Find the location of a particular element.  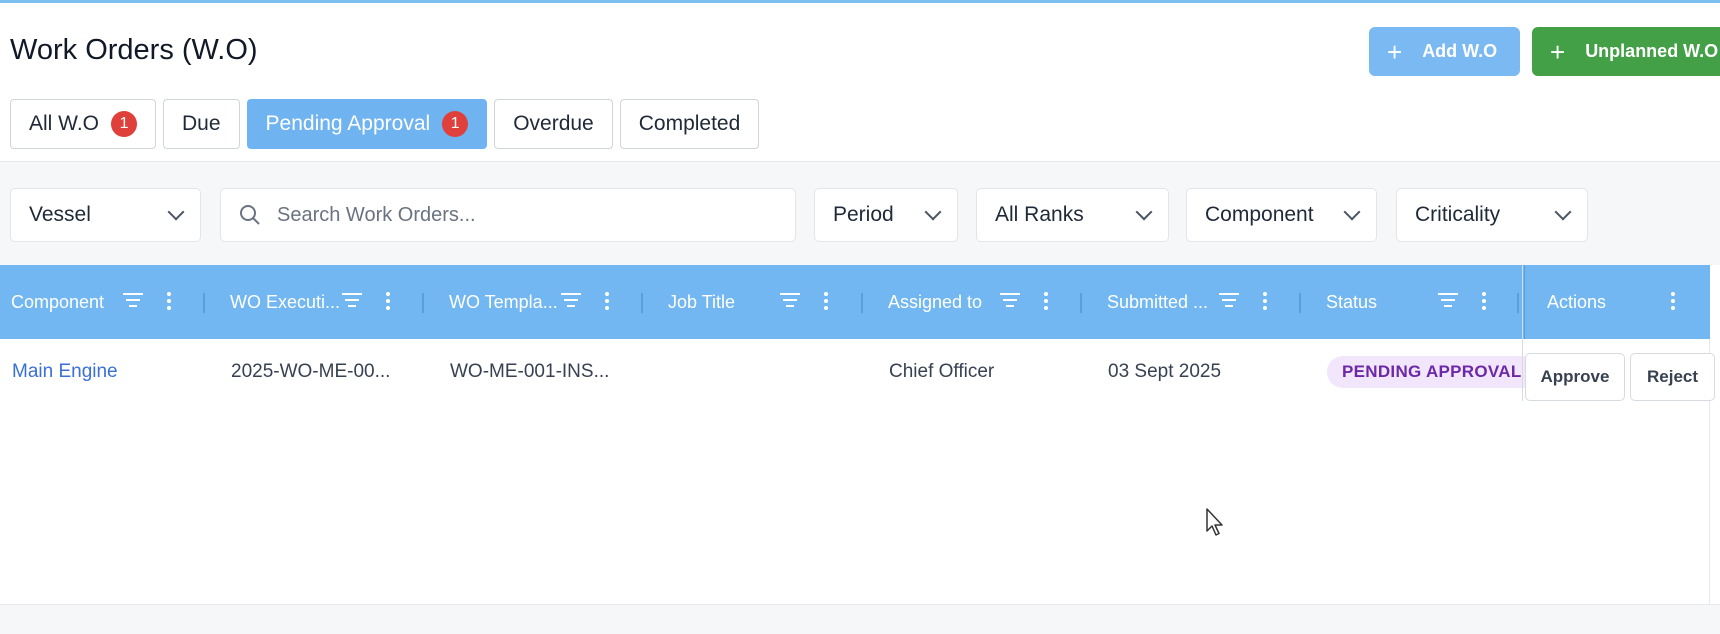

component-dropdown: Component is located at coordinates (1281, 215).